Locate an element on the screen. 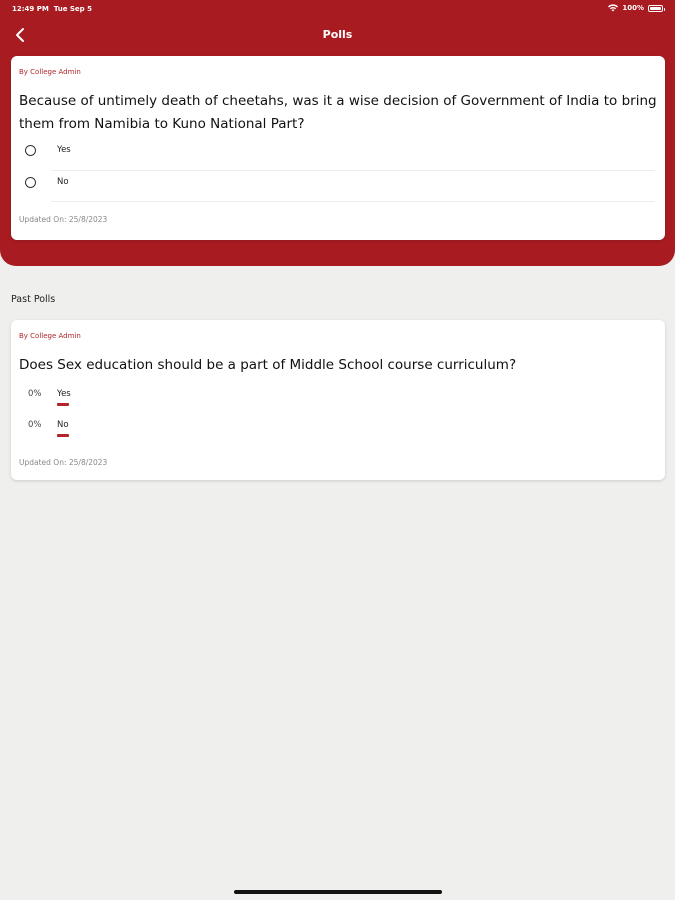 Image resolution: width=675 pixels, height=900 pixels. nav-bar: Polls is located at coordinates (337, 35).